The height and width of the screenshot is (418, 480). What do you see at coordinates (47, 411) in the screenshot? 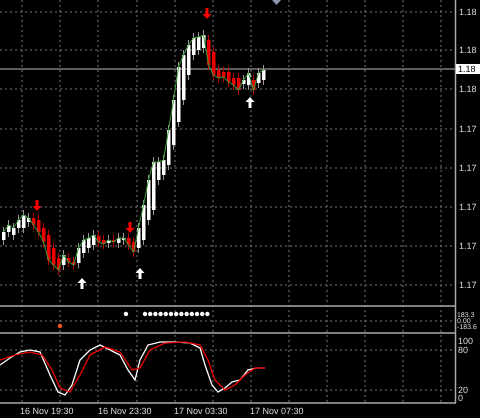
I see `time-label: 16 Nov 19:30` at bounding box center [47, 411].